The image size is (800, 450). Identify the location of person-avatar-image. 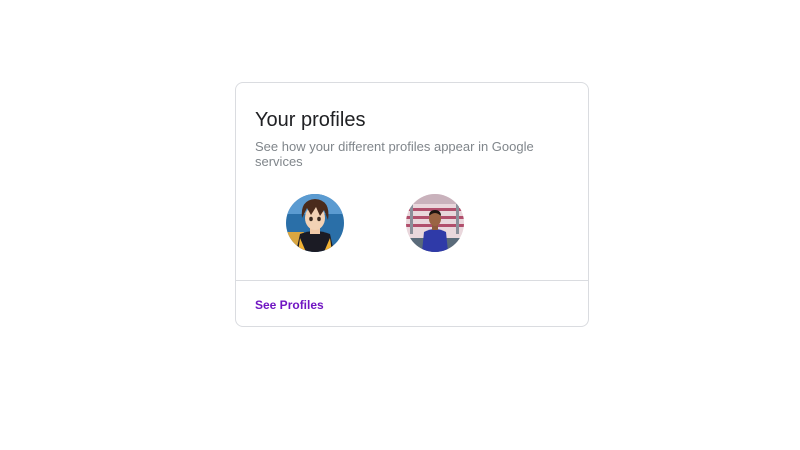
(435, 223).